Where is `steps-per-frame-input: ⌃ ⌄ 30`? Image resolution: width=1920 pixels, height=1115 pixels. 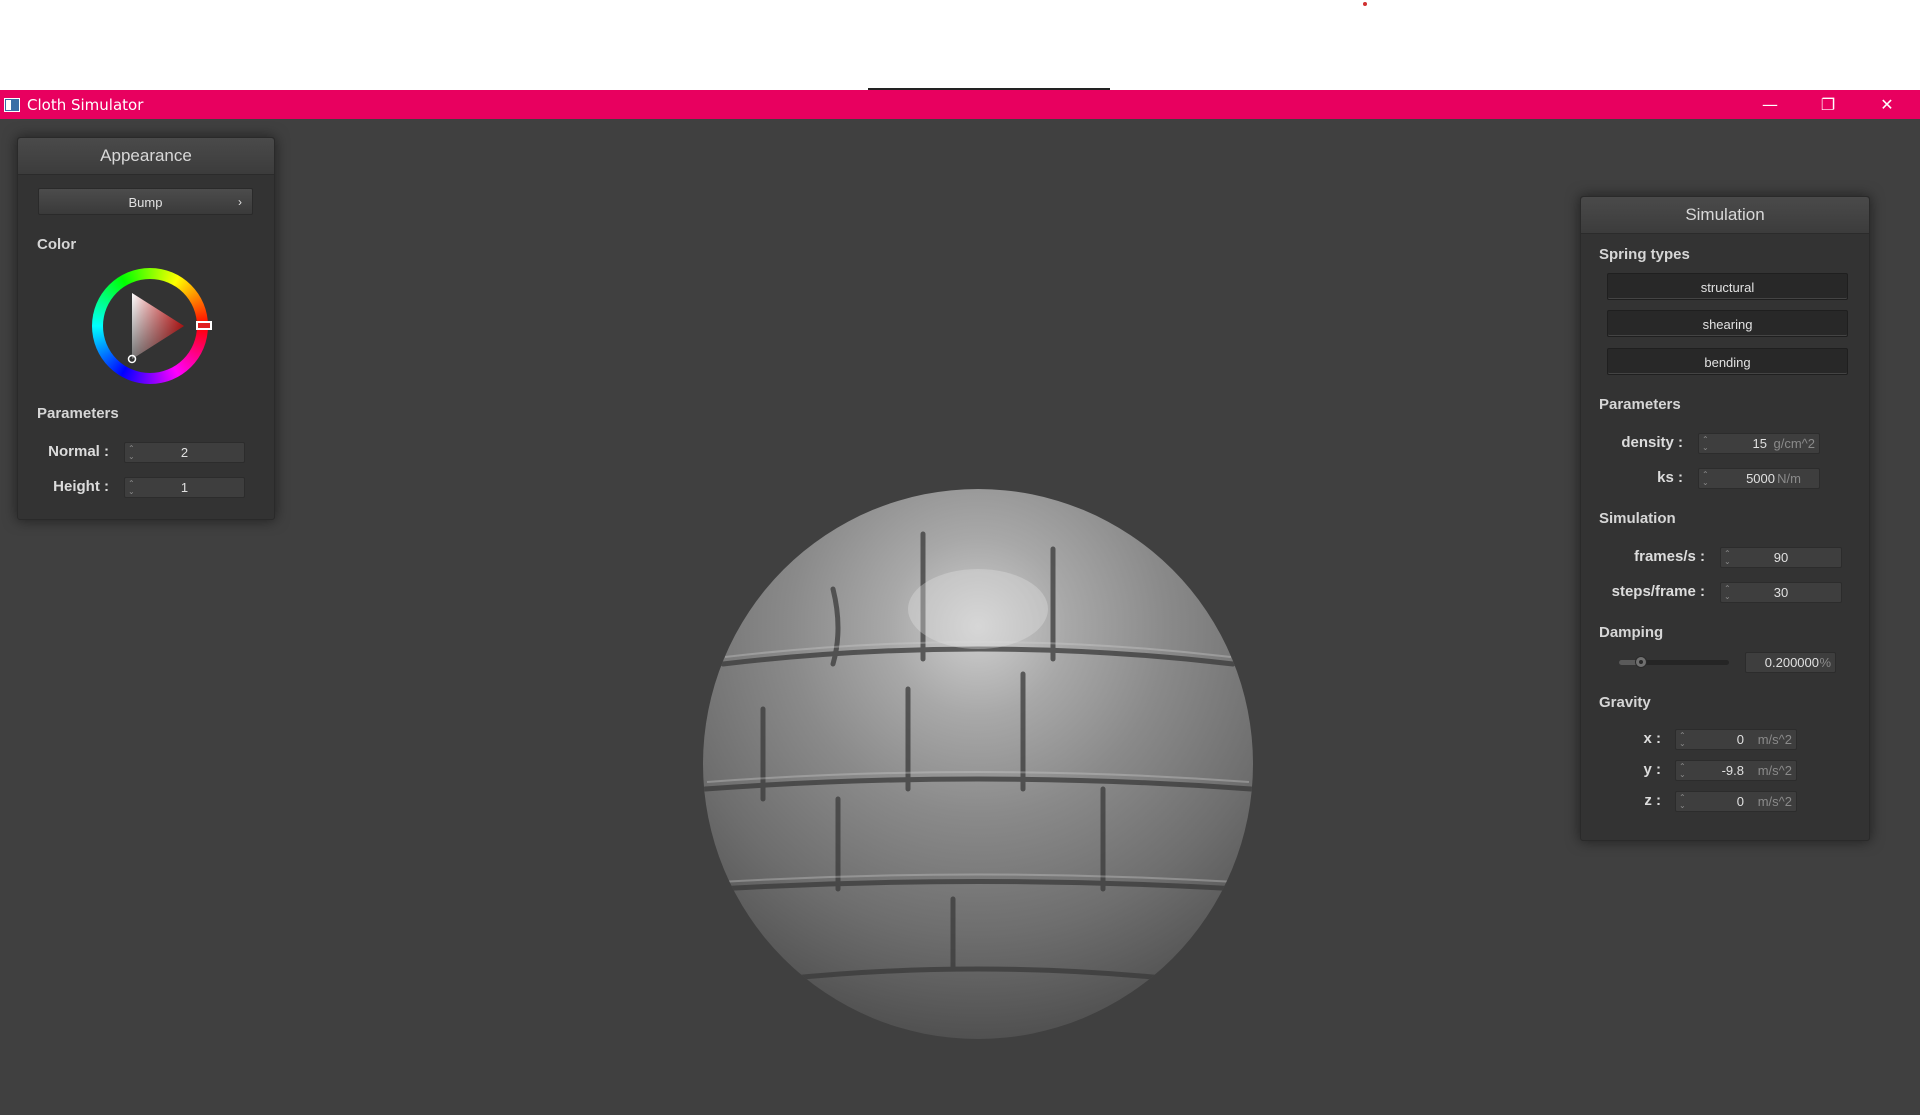
steps-per-frame-input: ⌃ ⌄ 30 is located at coordinates (1781, 592).